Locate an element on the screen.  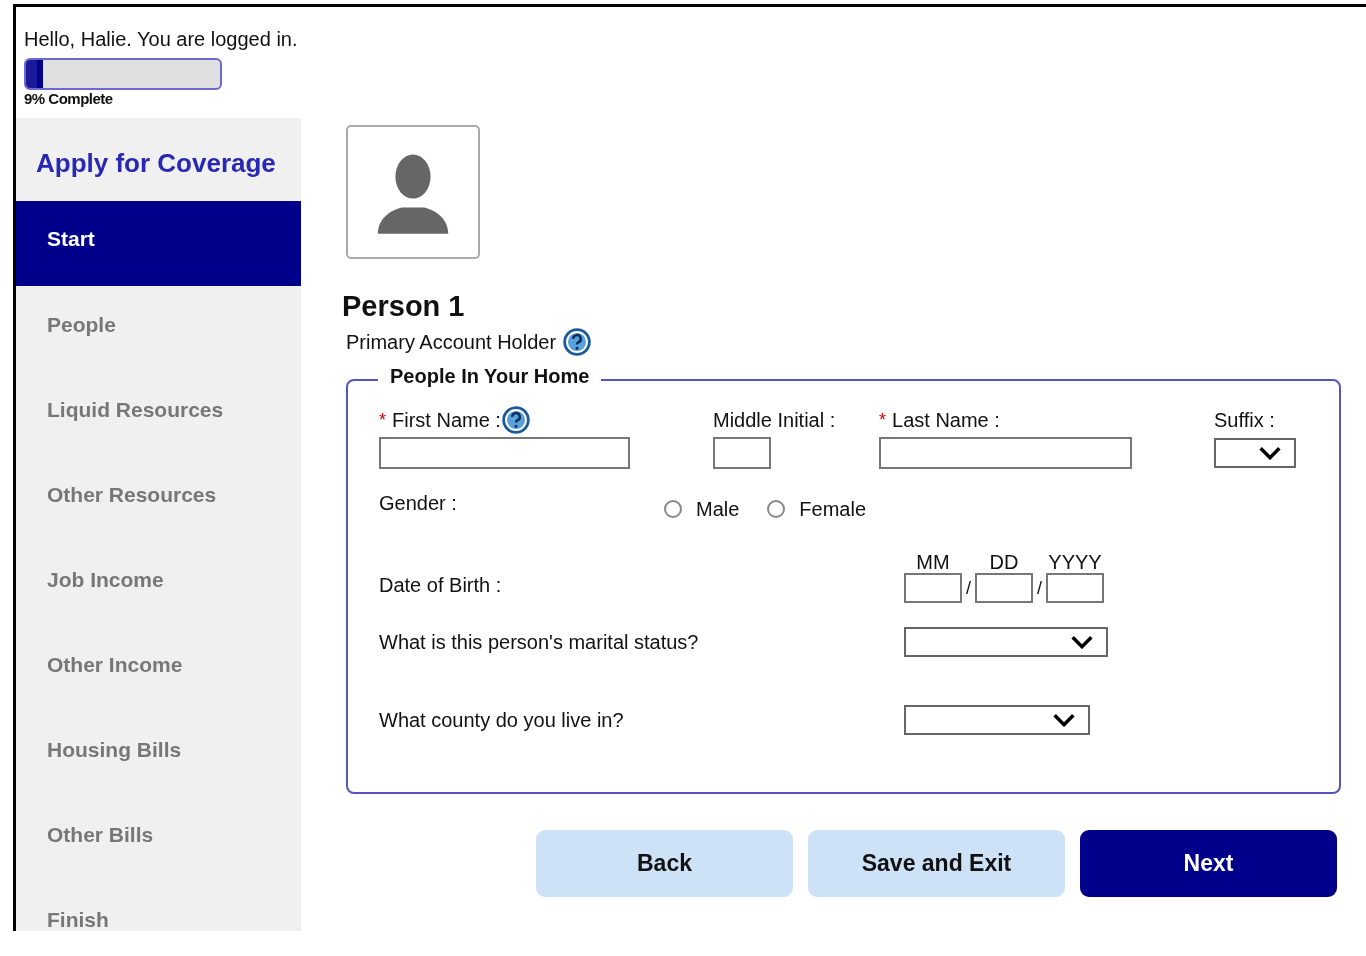
radio-label: Male is located at coordinates (718, 509).